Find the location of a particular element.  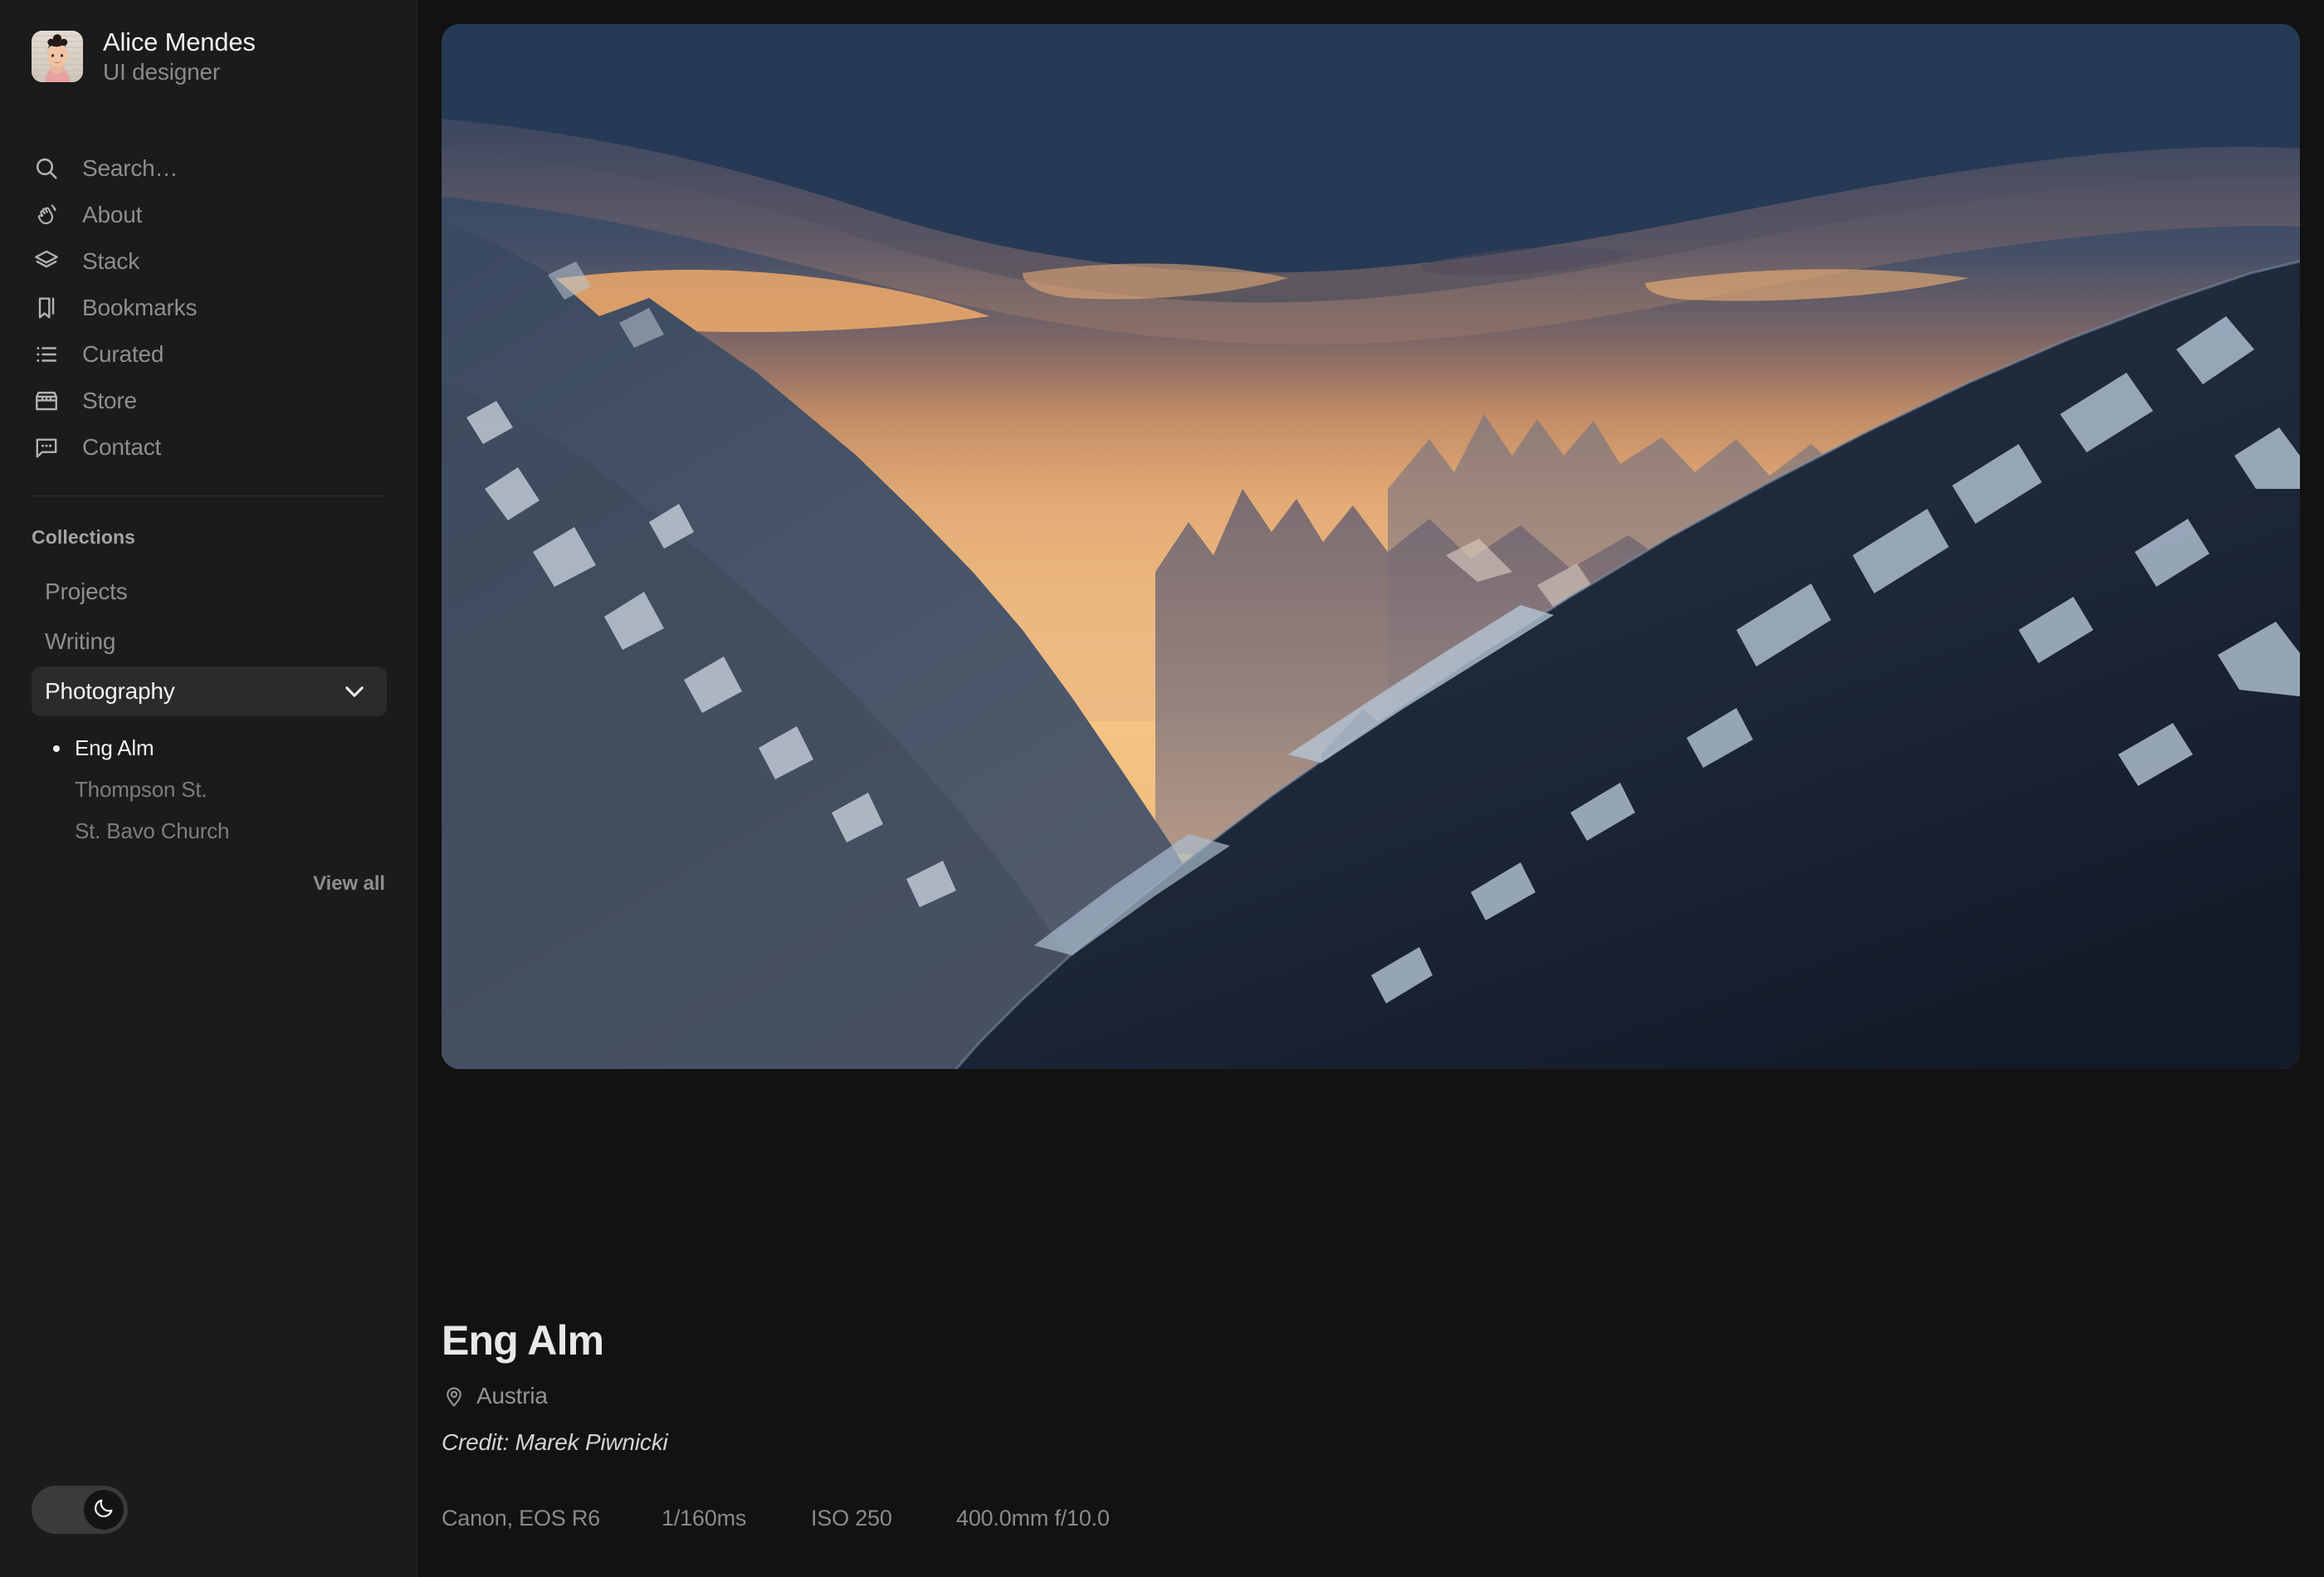

collection-label-writing: Writing is located at coordinates (80, 640).